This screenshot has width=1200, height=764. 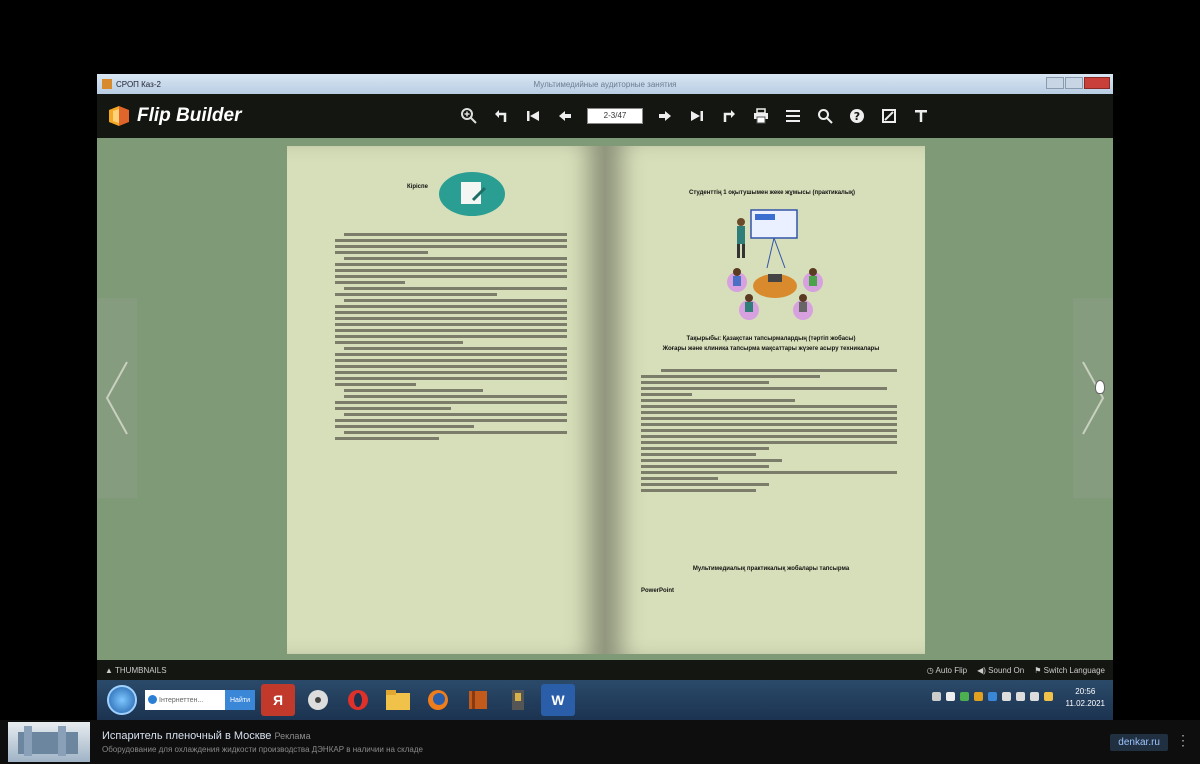 I want to click on switch-language-button: ⚑ Switch Language, so click(x=1069, y=670).